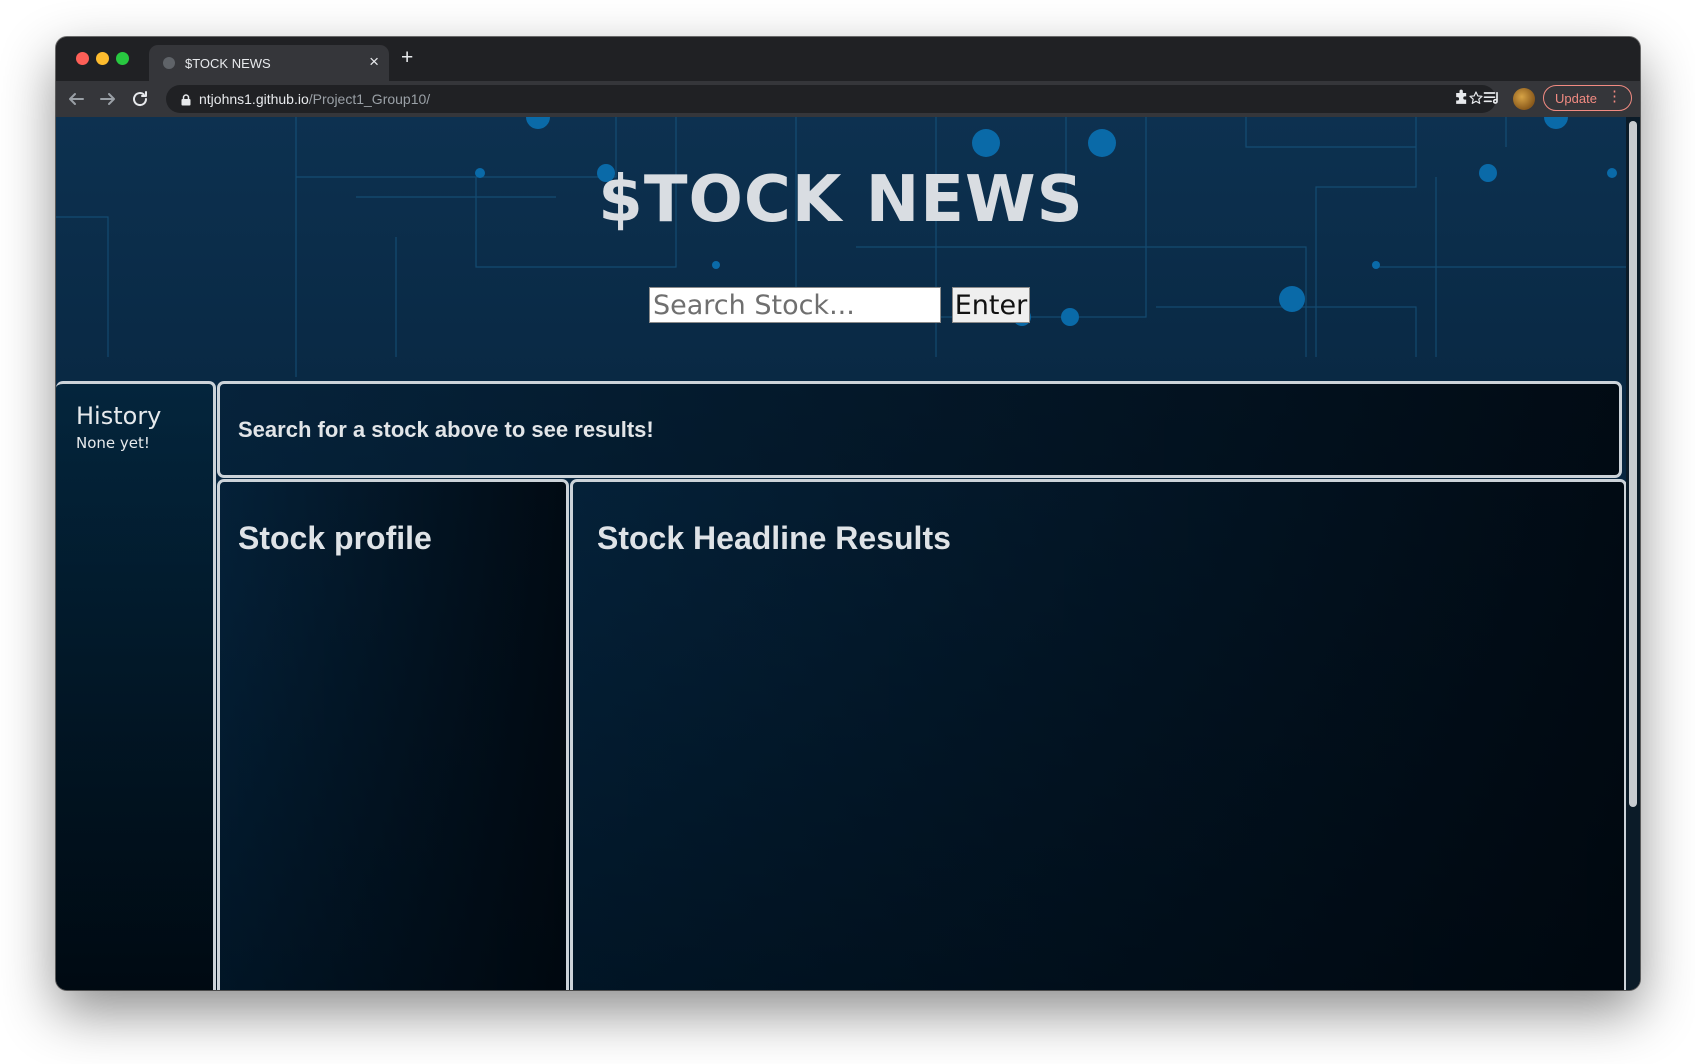 The width and height of the screenshot is (1695, 1064). Describe the element at coordinates (254, 99) in the screenshot. I see `url-host: ntjohns1.github.io` at that location.